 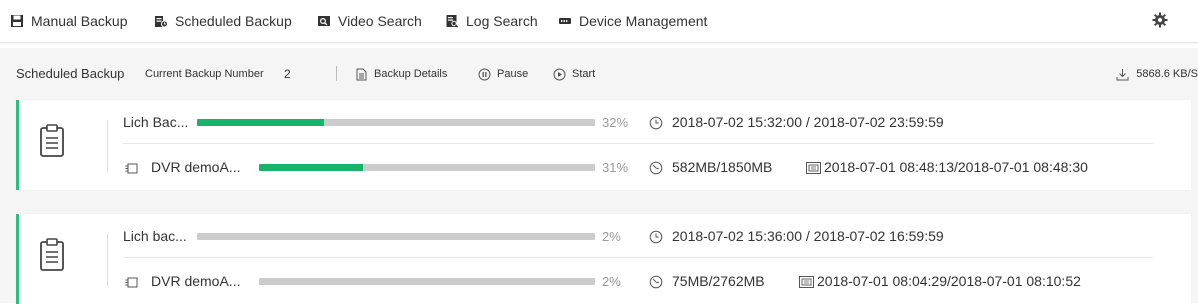 What do you see at coordinates (565, 21) in the screenshot?
I see `device-icon` at bounding box center [565, 21].